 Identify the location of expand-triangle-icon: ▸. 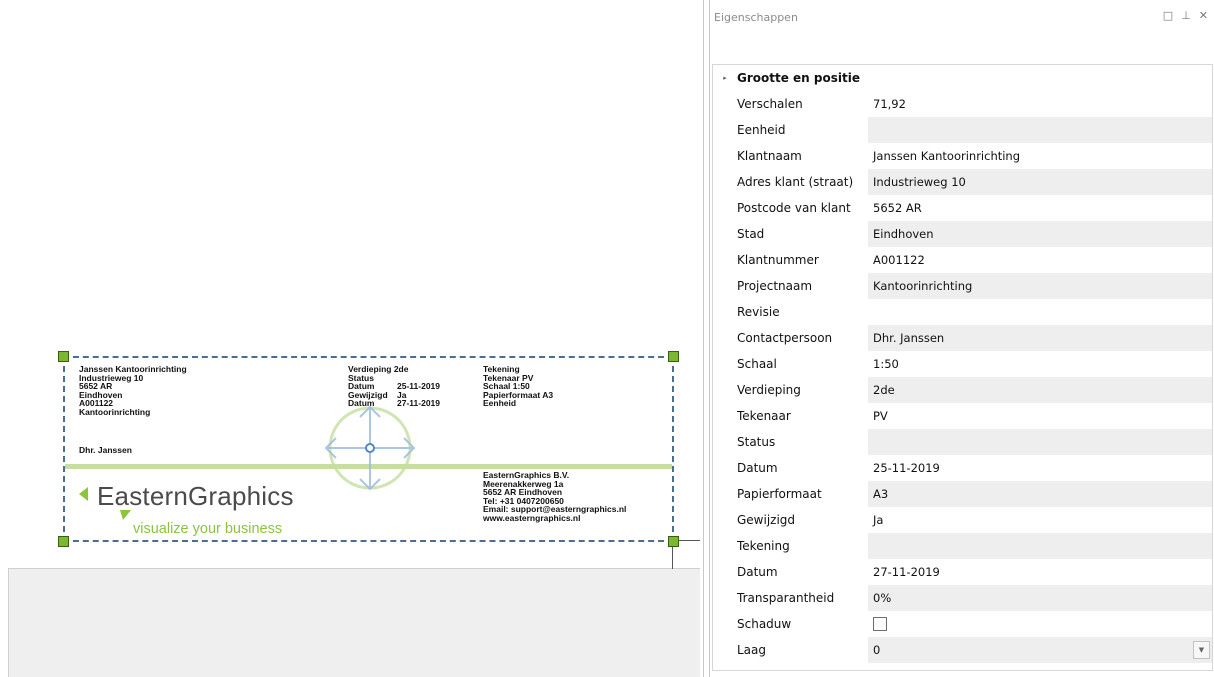
(725, 78).